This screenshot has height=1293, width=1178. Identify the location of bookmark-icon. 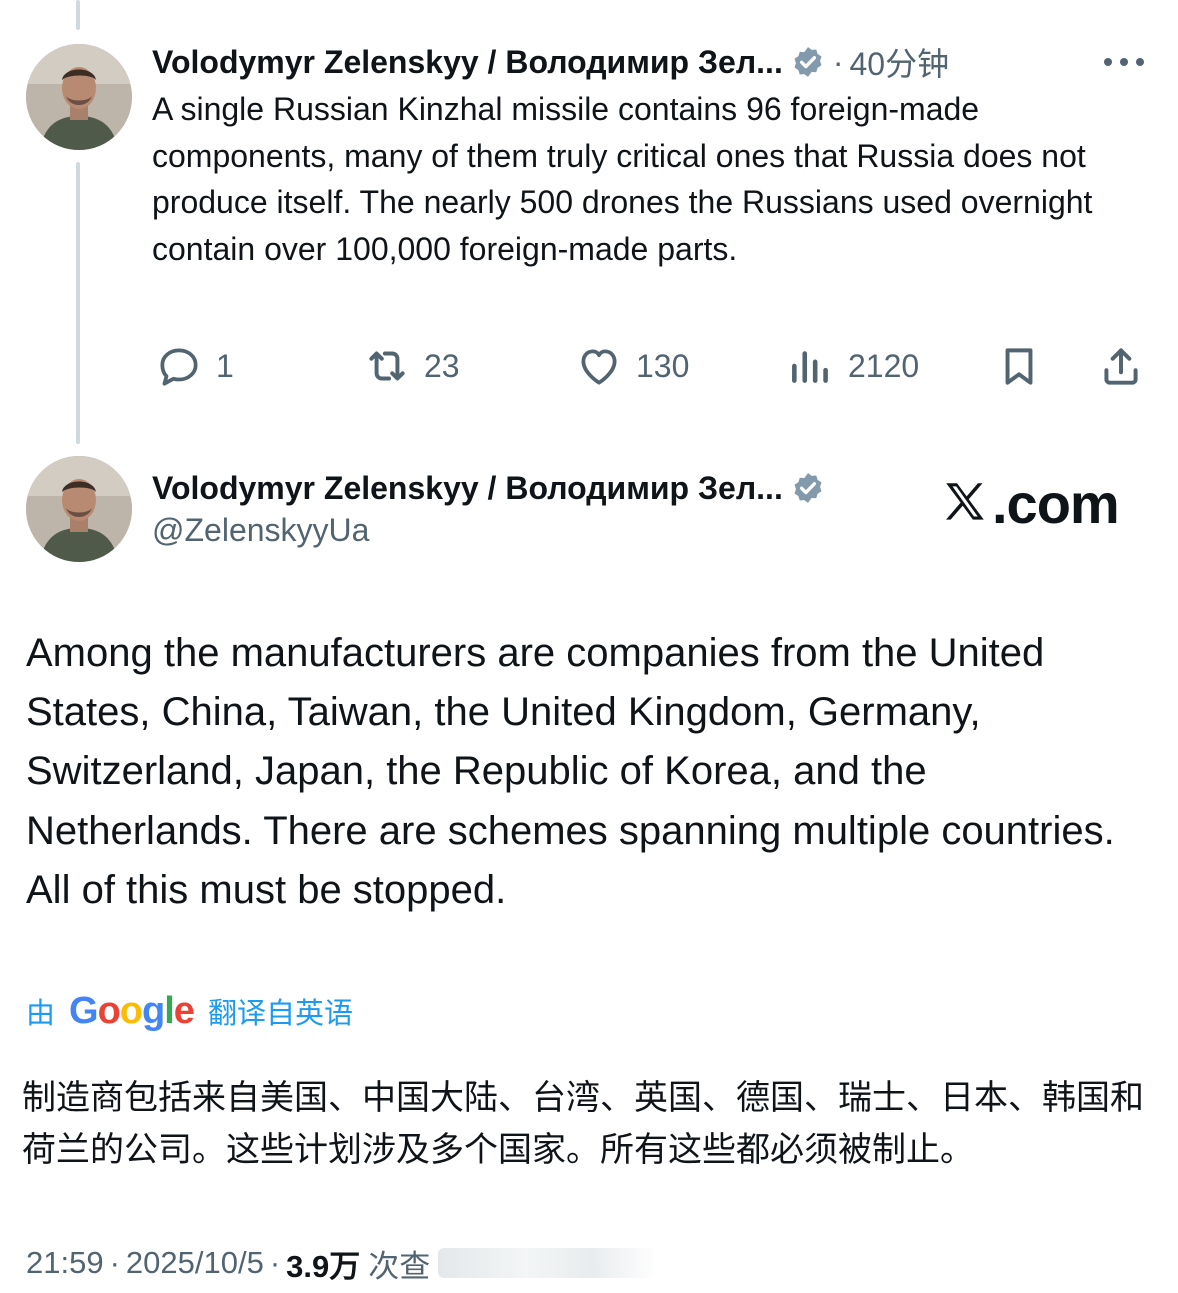
(1019, 366).